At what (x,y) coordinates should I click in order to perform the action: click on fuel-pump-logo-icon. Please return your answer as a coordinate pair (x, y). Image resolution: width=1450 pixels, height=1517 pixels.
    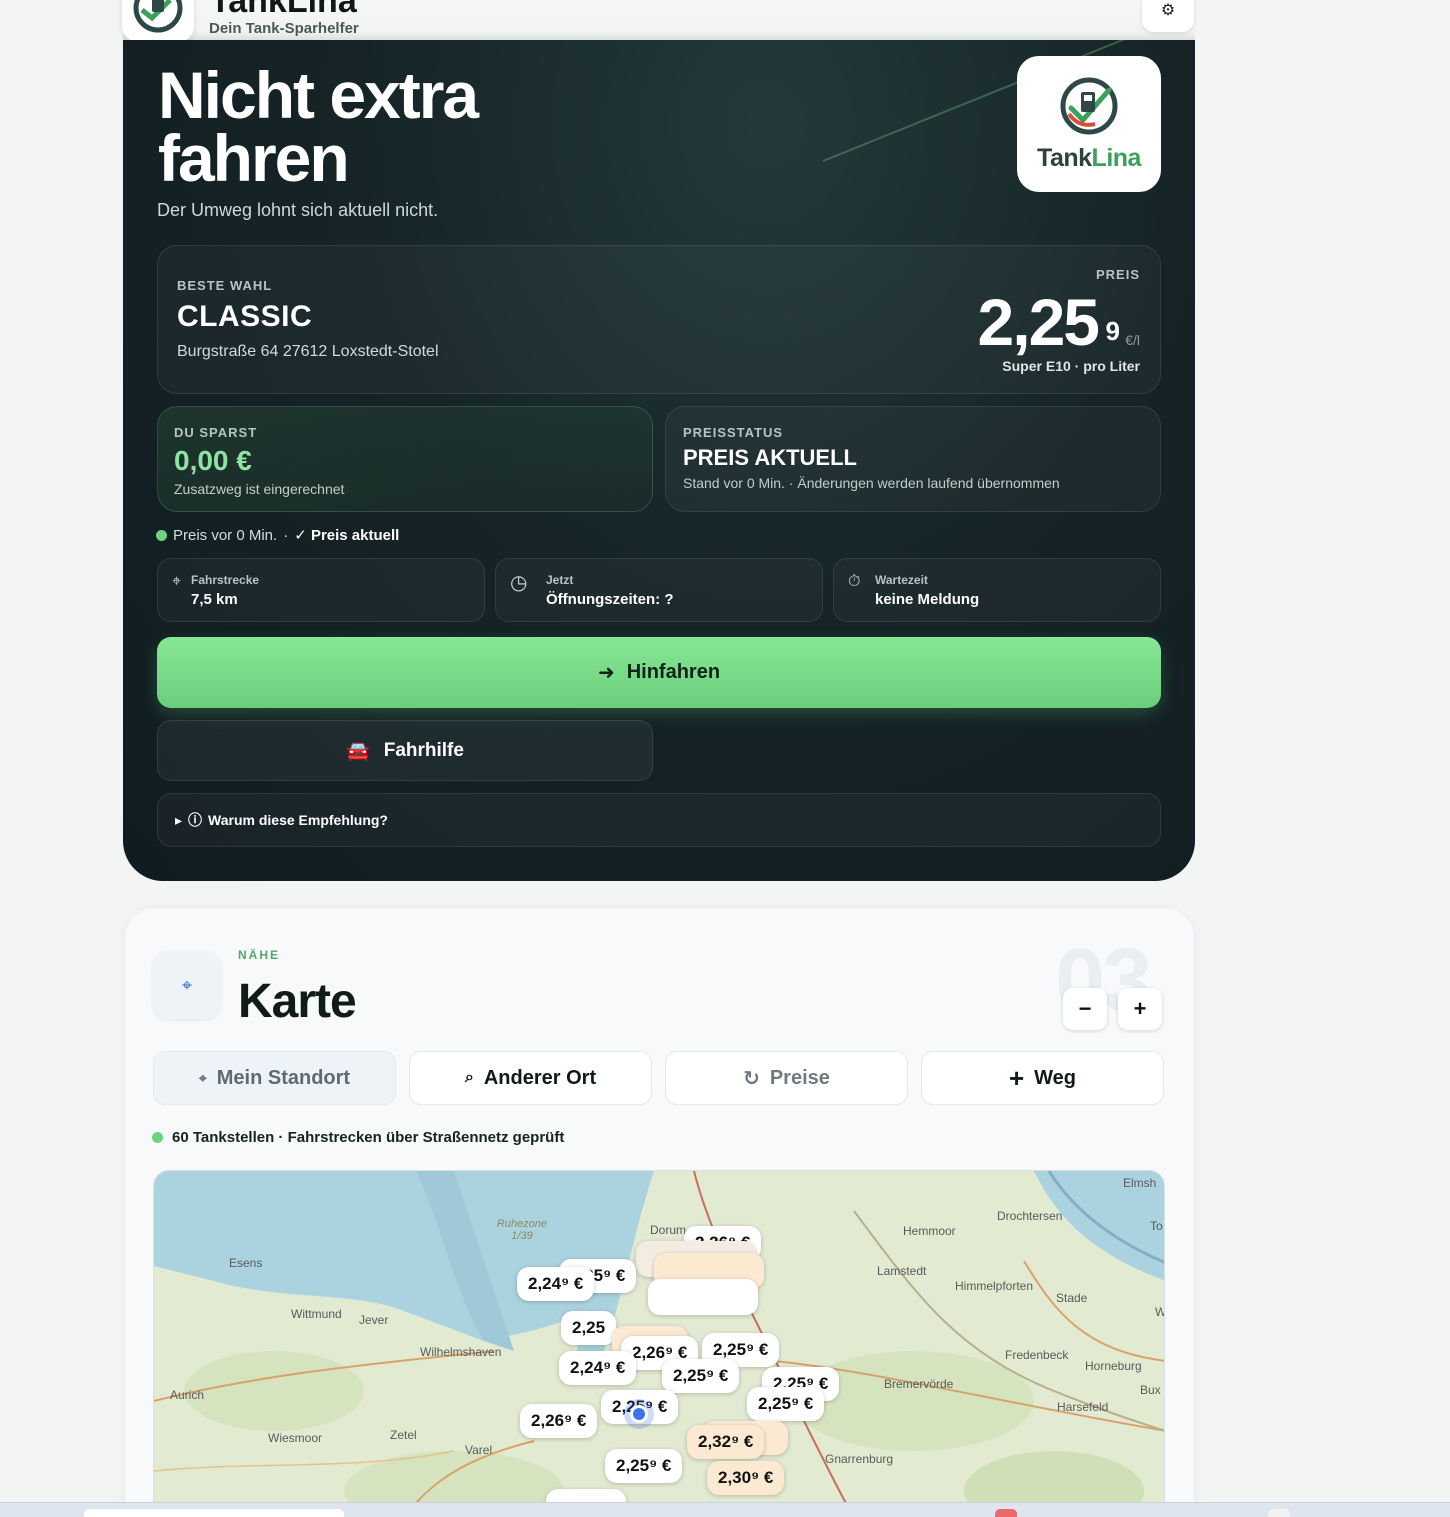
    Looking at the image, I should click on (1089, 105).